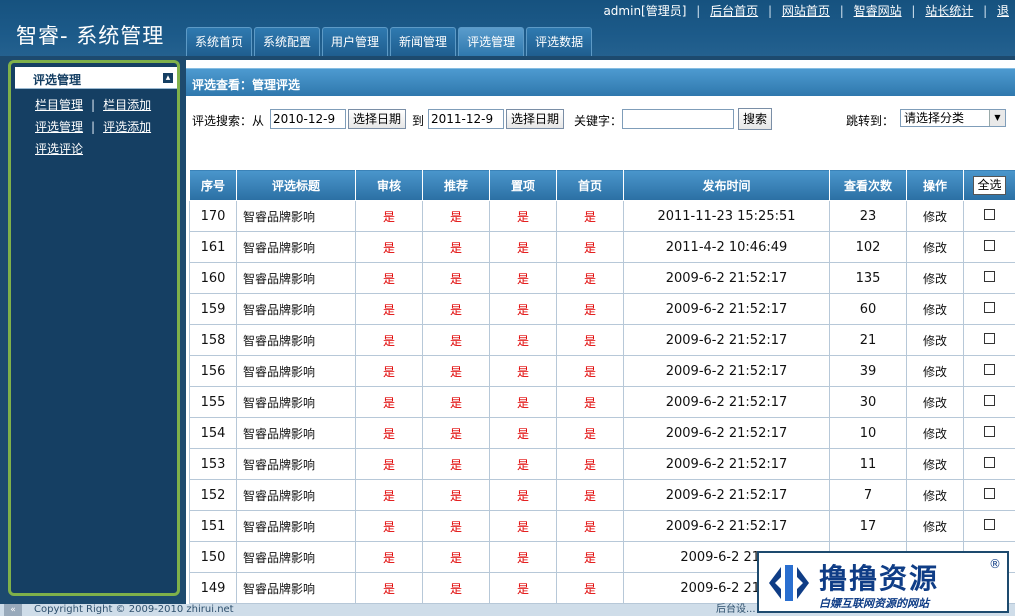  What do you see at coordinates (377, 119) in the screenshot?
I see `pick-date-from-button: 选择日期` at bounding box center [377, 119].